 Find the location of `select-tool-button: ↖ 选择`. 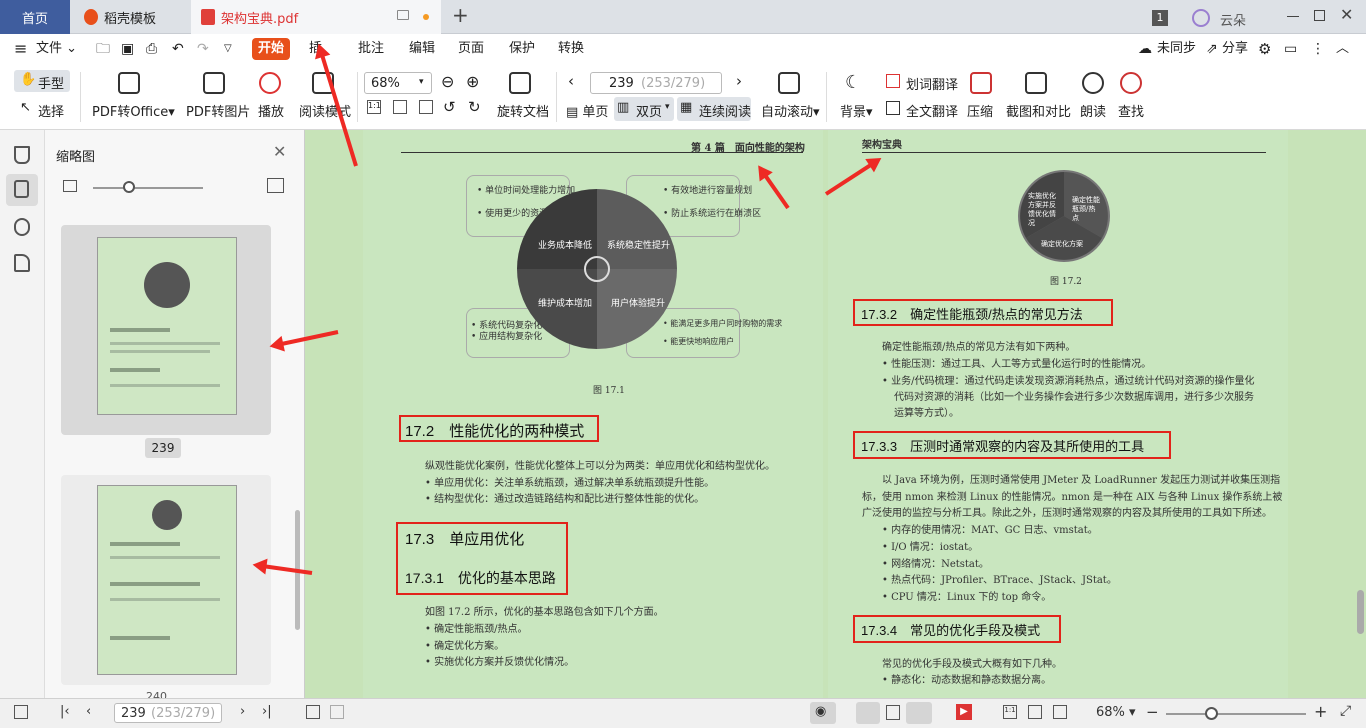

select-tool-button: ↖ 选择 is located at coordinates (42, 109).